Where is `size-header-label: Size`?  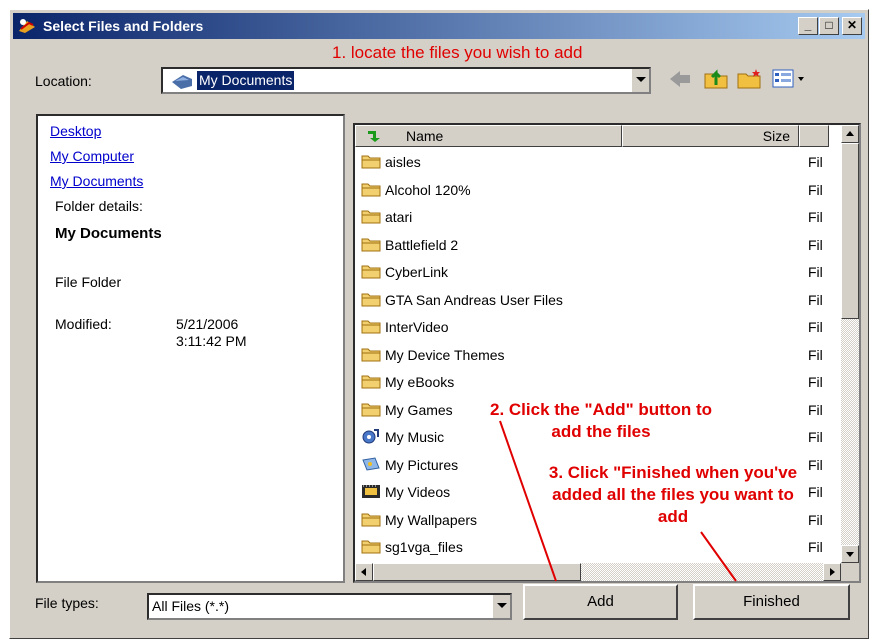 size-header-label: Size is located at coordinates (776, 136).